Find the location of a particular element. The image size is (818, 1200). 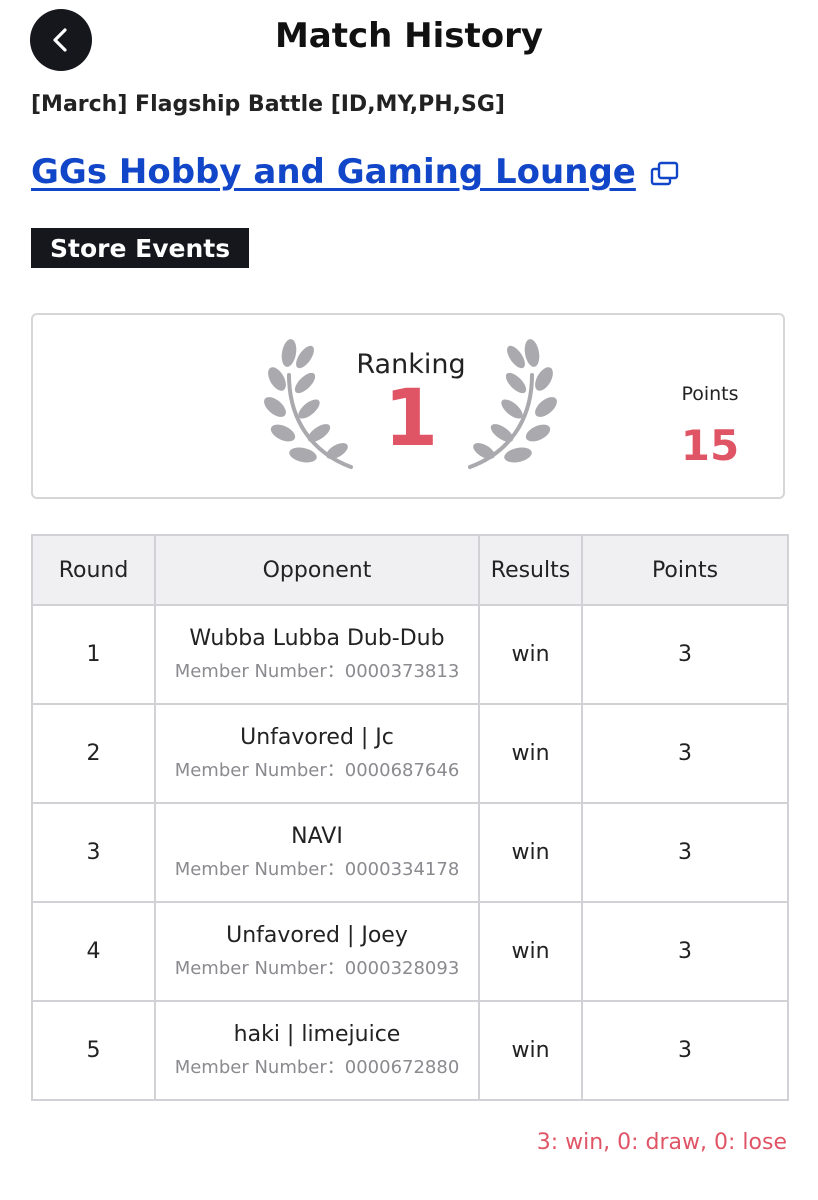

opponent-name: Unfavored | Jc is located at coordinates (317, 737).